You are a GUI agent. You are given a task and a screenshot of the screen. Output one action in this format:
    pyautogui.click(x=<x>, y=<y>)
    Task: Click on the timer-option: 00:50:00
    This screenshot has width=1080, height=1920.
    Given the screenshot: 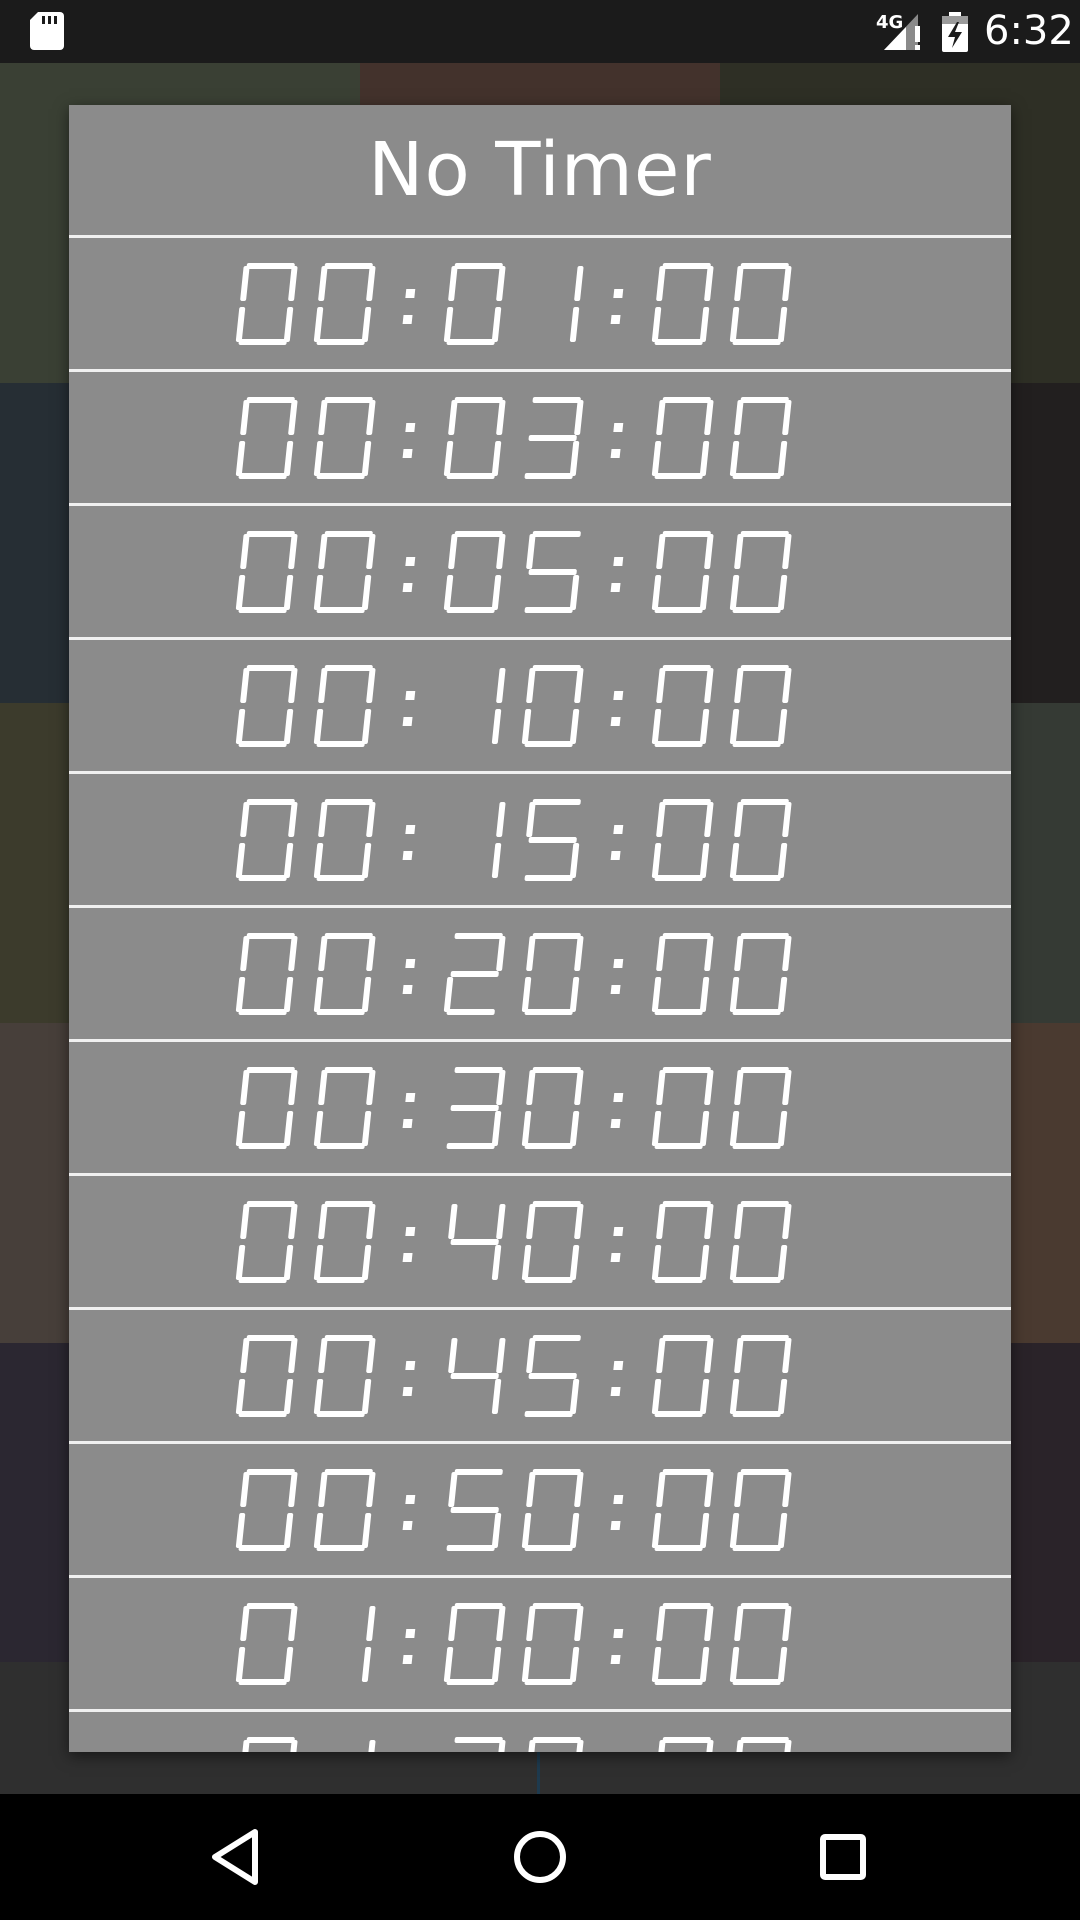 What is the action you would take?
    pyautogui.click(x=540, y=1511)
    